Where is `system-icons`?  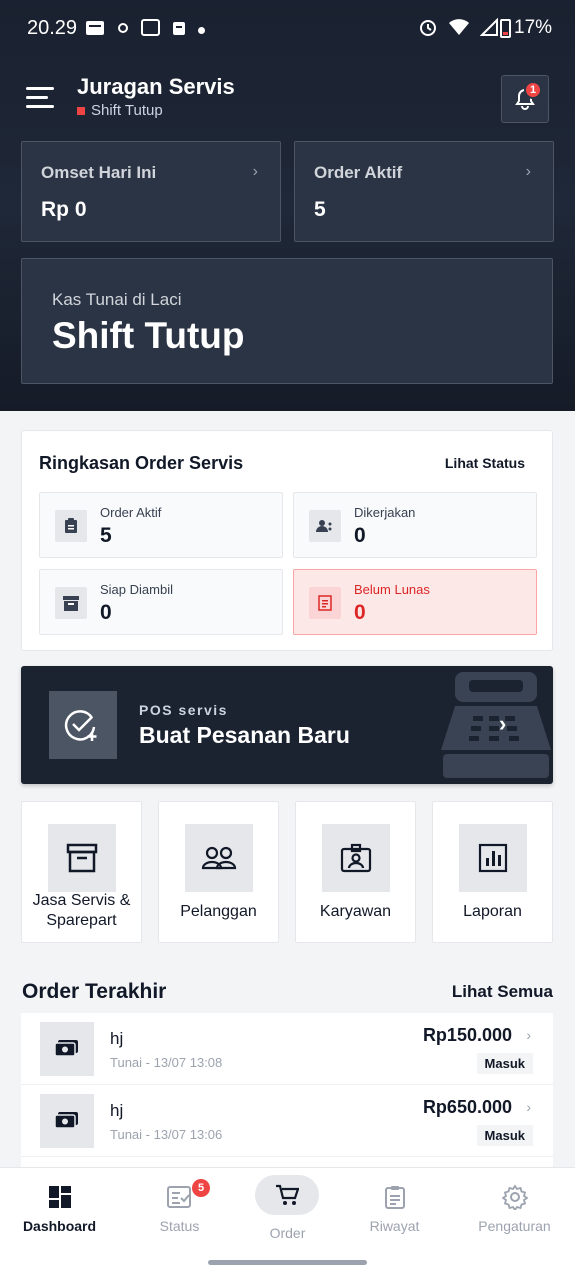 system-icons is located at coordinates (458, 27).